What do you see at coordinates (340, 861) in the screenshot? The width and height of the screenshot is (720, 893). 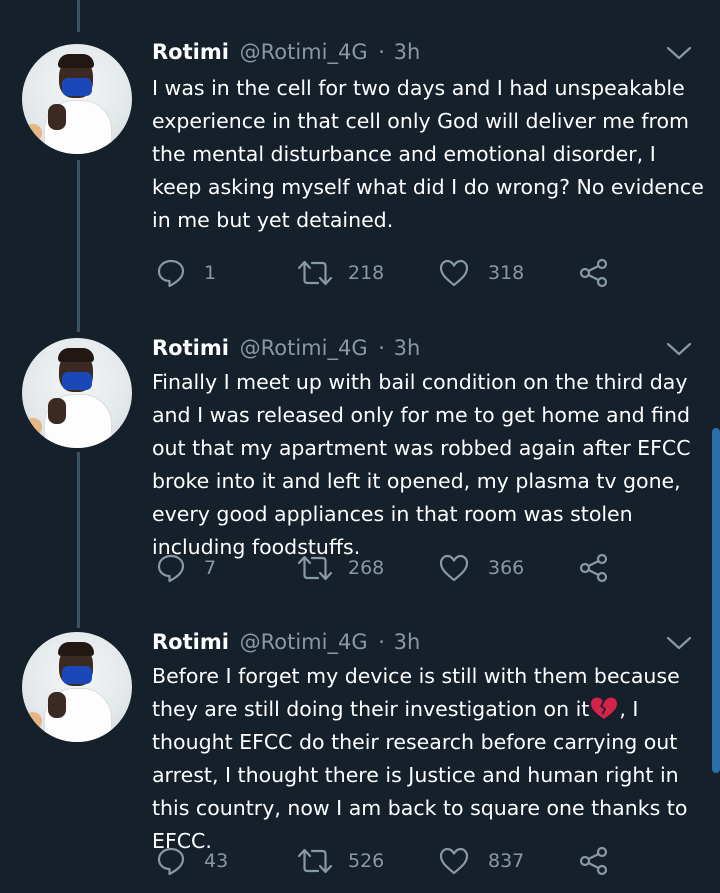 I see `retweet-button: 526` at bounding box center [340, 861].